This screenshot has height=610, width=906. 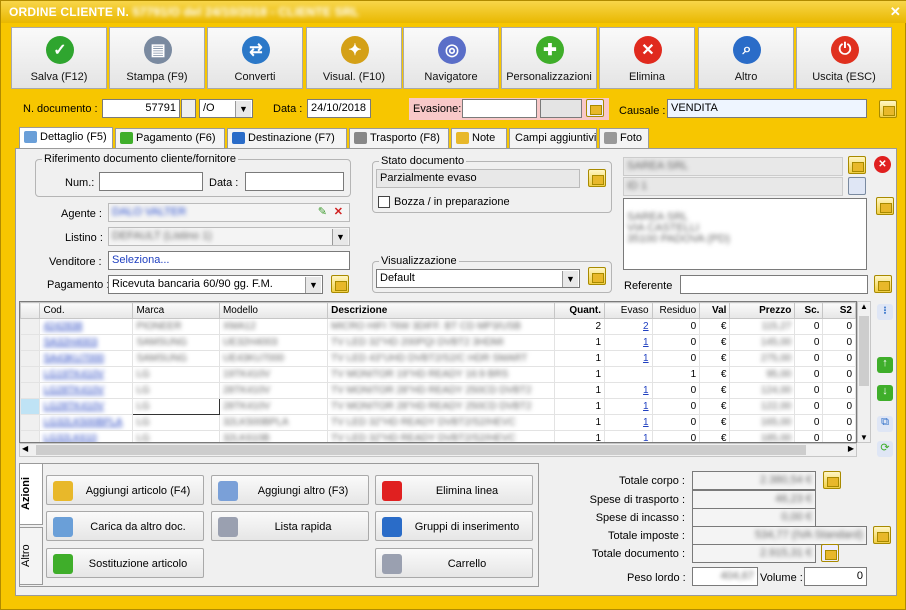 I want to click on listino-select: DEFAULT (Listino 1) ▼, so click(x=229, y=236).